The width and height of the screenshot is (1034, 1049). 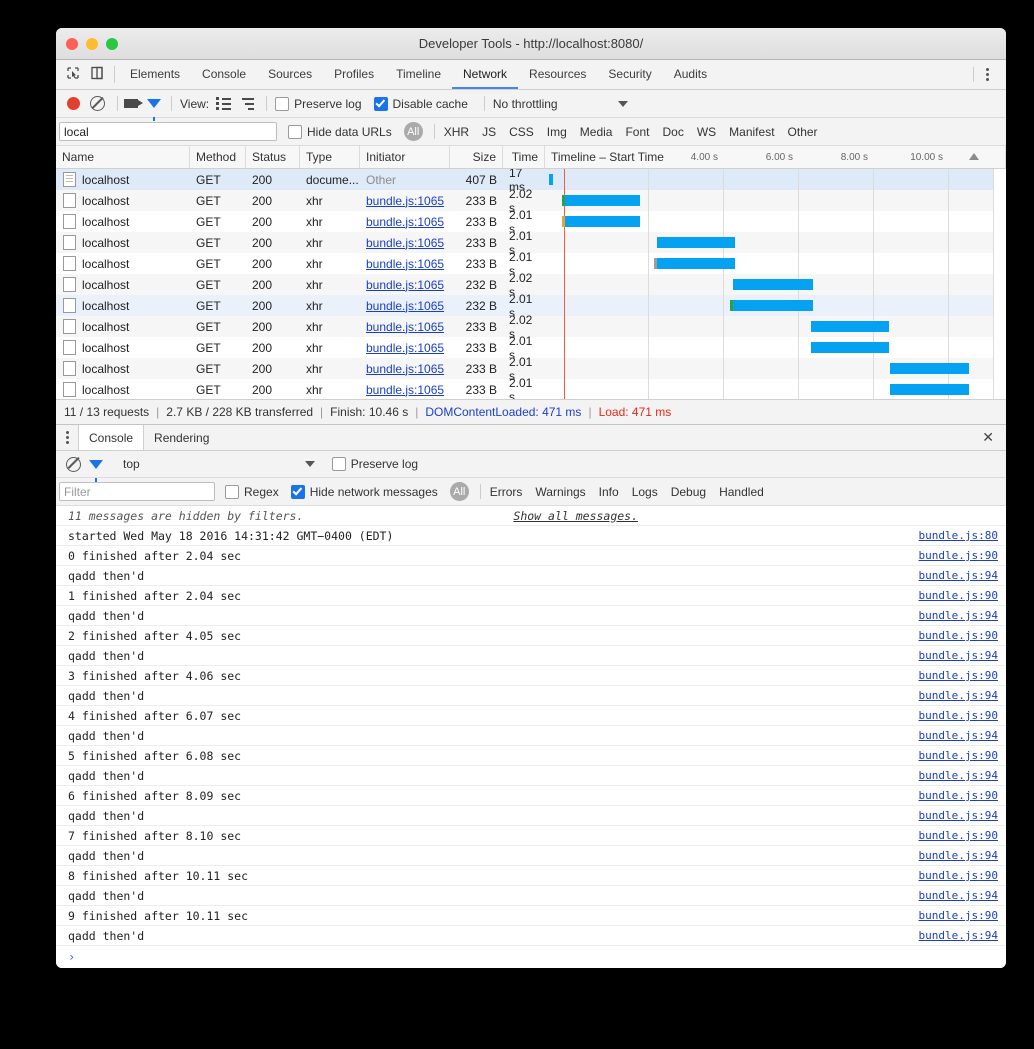 I want to click on console-level-warnings: Warnings, so click(x=560, y=492).